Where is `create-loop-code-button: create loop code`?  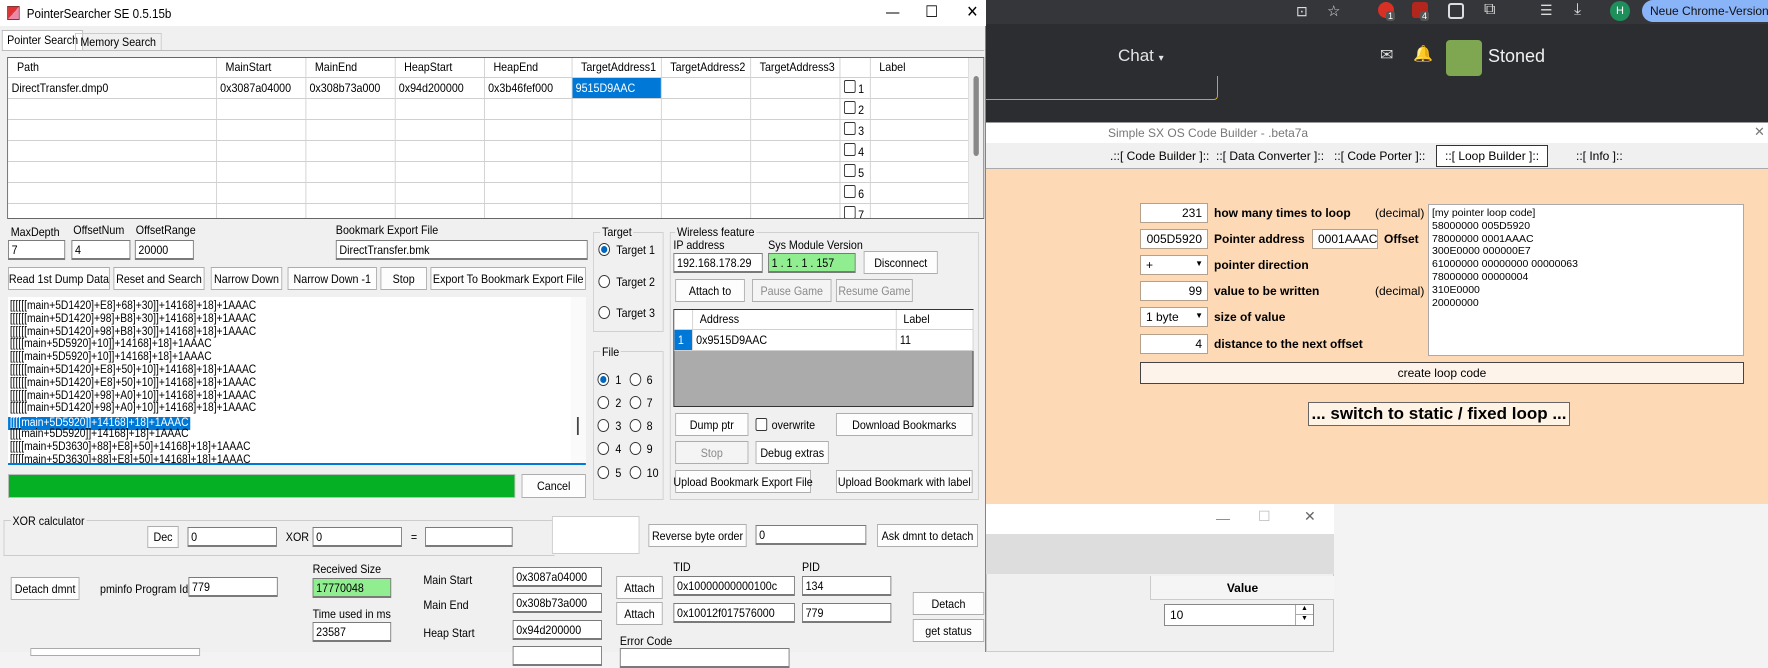
create-loop-code-button: create loop code is located at coordinates (1442, 373).